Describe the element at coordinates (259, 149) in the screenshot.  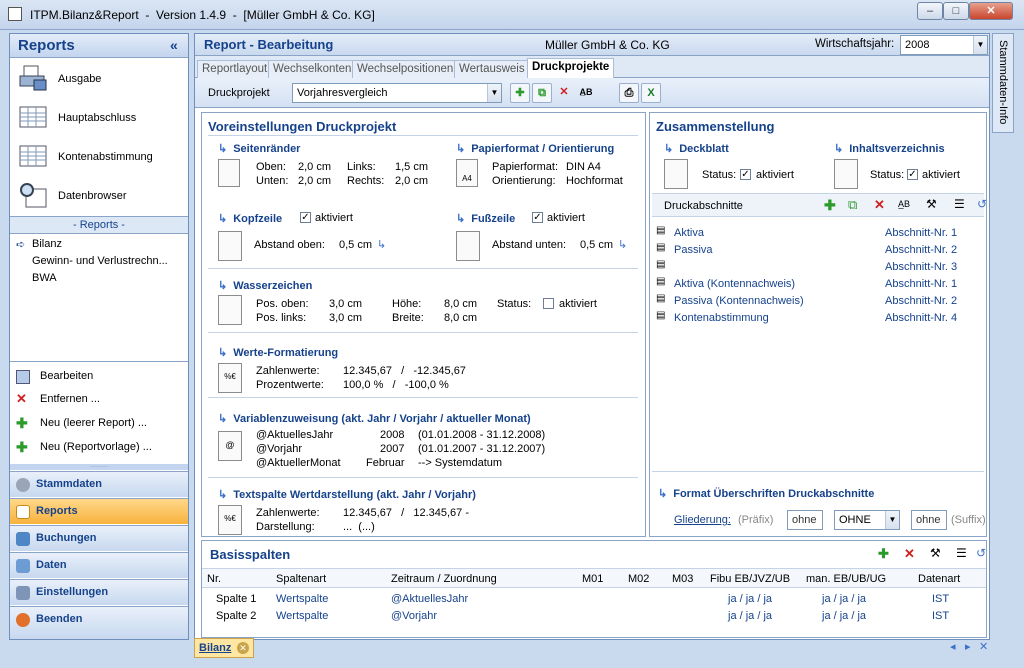
I see `seitenraender-heading: ↳ Seitenränder` at that location.